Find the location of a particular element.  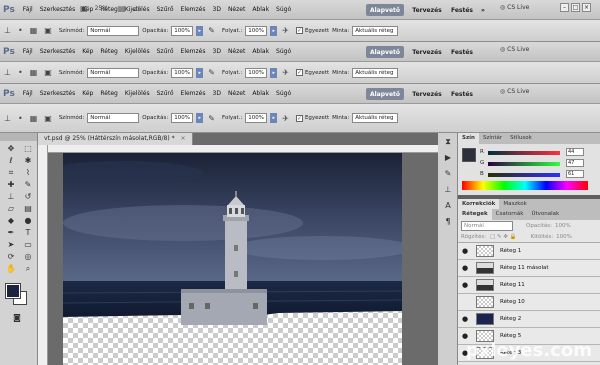

path-select-tool-icon: ➤ is located at coordinates (11, 245).